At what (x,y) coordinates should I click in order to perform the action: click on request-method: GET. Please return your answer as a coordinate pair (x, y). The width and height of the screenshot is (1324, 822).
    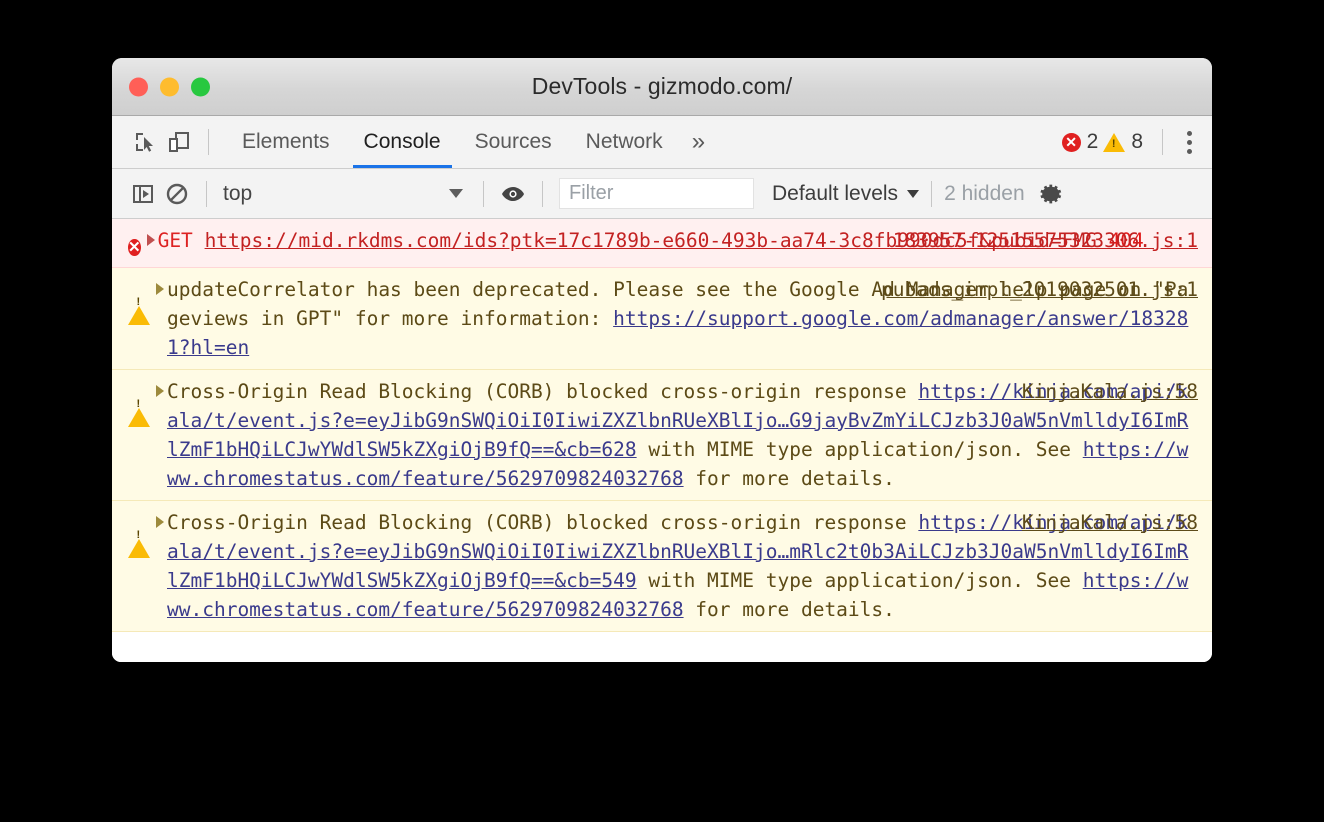
    Looking at the image, I should click on (175, 240).